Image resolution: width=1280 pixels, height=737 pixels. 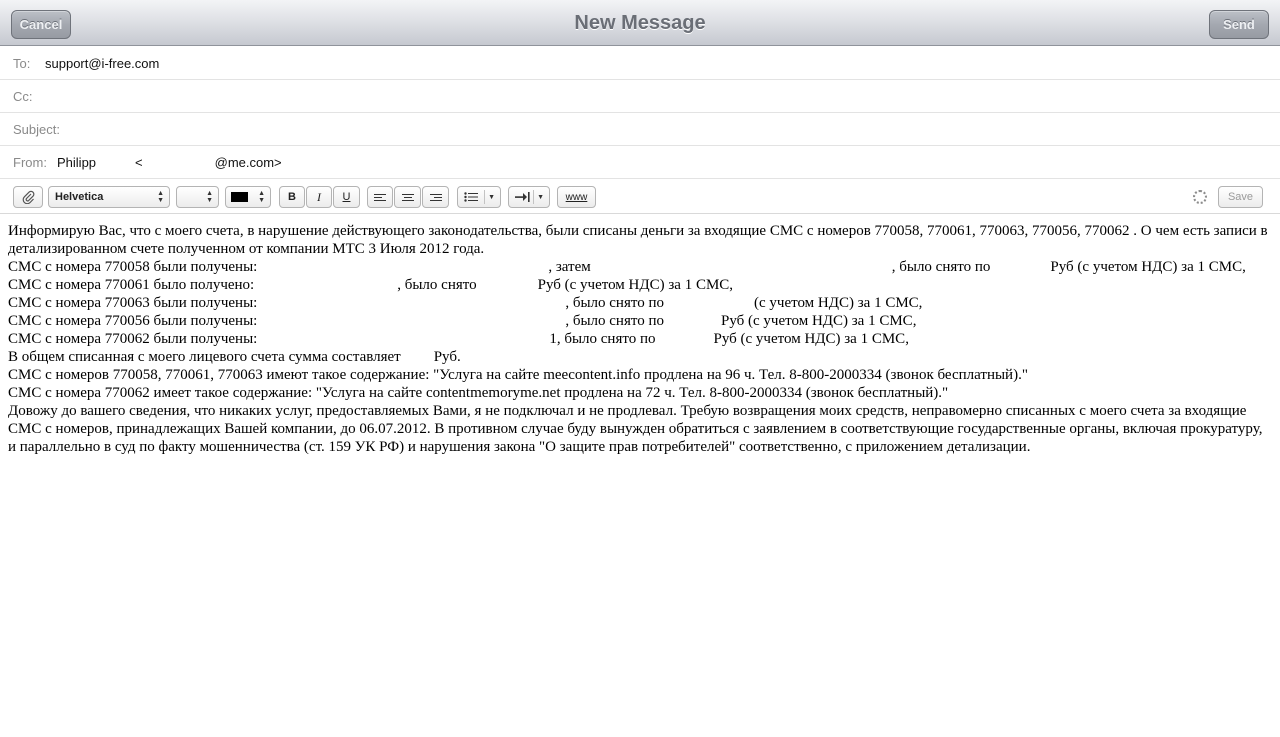 What do you see at coordinates (239, 197) in the screenshot?
I see `color-swatch` at bounding box center [239, 197].